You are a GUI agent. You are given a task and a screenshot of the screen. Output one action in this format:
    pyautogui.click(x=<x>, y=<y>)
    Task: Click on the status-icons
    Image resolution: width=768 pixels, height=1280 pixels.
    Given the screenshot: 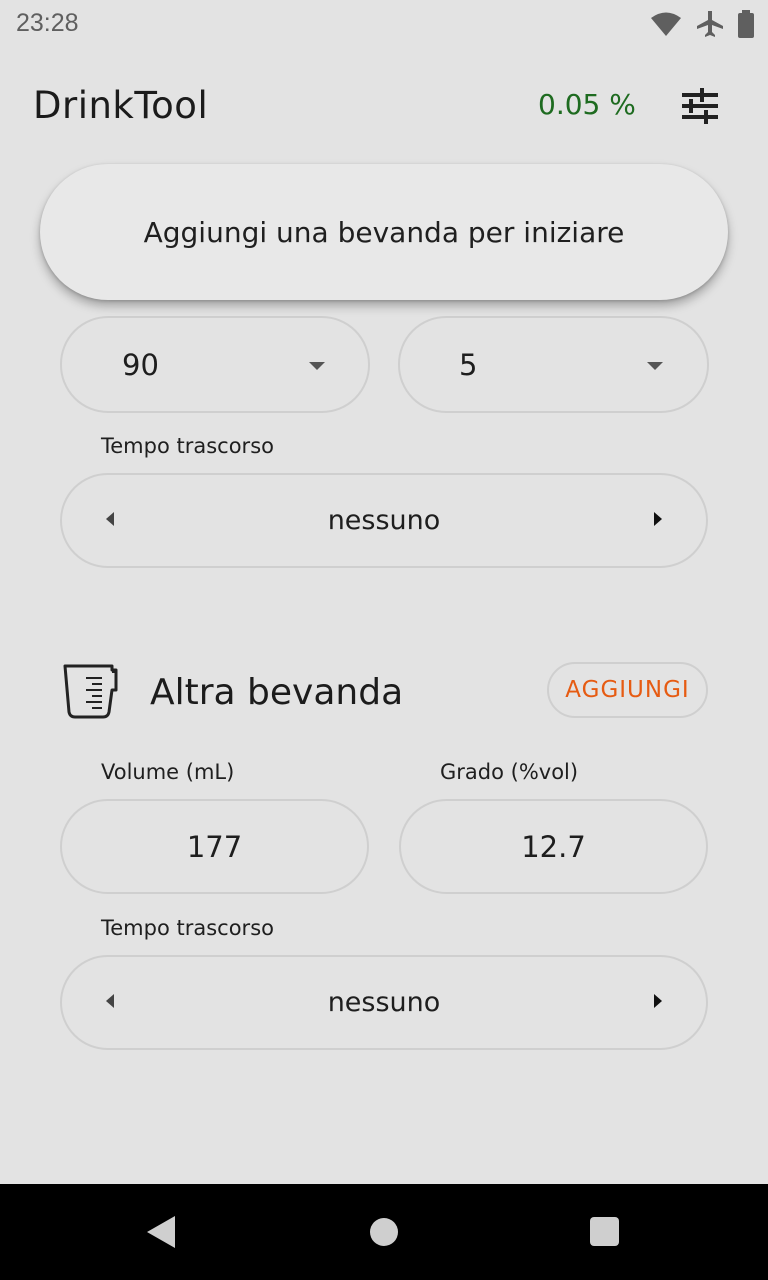 What is the action you would take?
    pyautogui.click(x=702, y=24)
    